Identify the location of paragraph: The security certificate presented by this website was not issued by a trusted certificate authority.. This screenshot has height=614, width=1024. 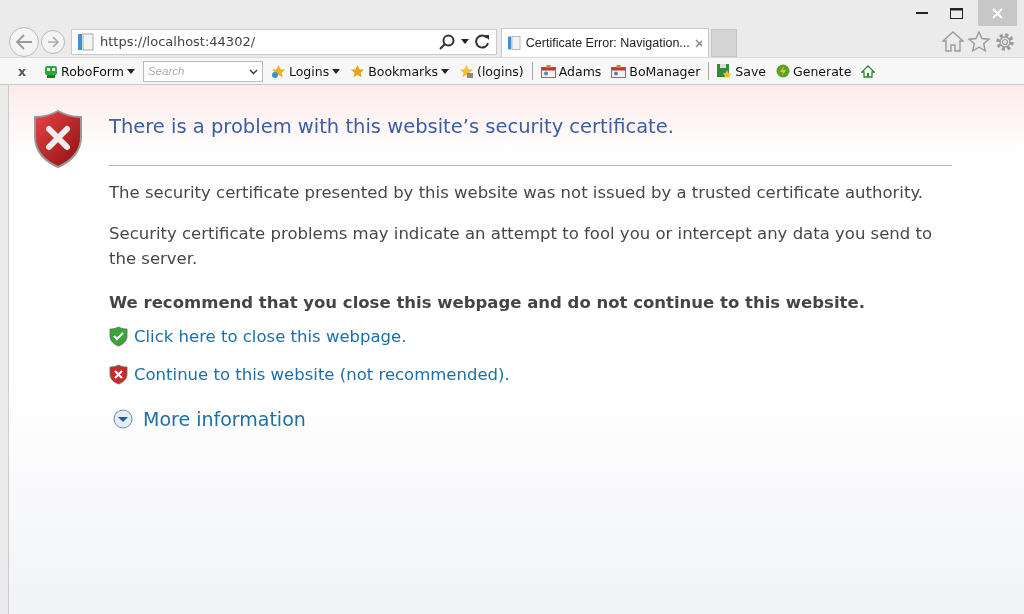
(517, 193).